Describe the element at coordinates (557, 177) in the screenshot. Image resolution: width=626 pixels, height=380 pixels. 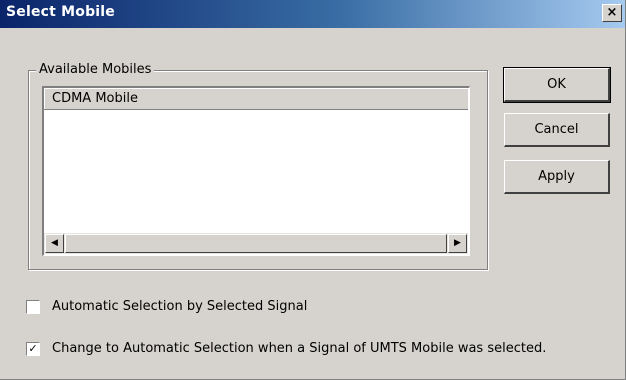
I see `apply-button: Apply` at that location.